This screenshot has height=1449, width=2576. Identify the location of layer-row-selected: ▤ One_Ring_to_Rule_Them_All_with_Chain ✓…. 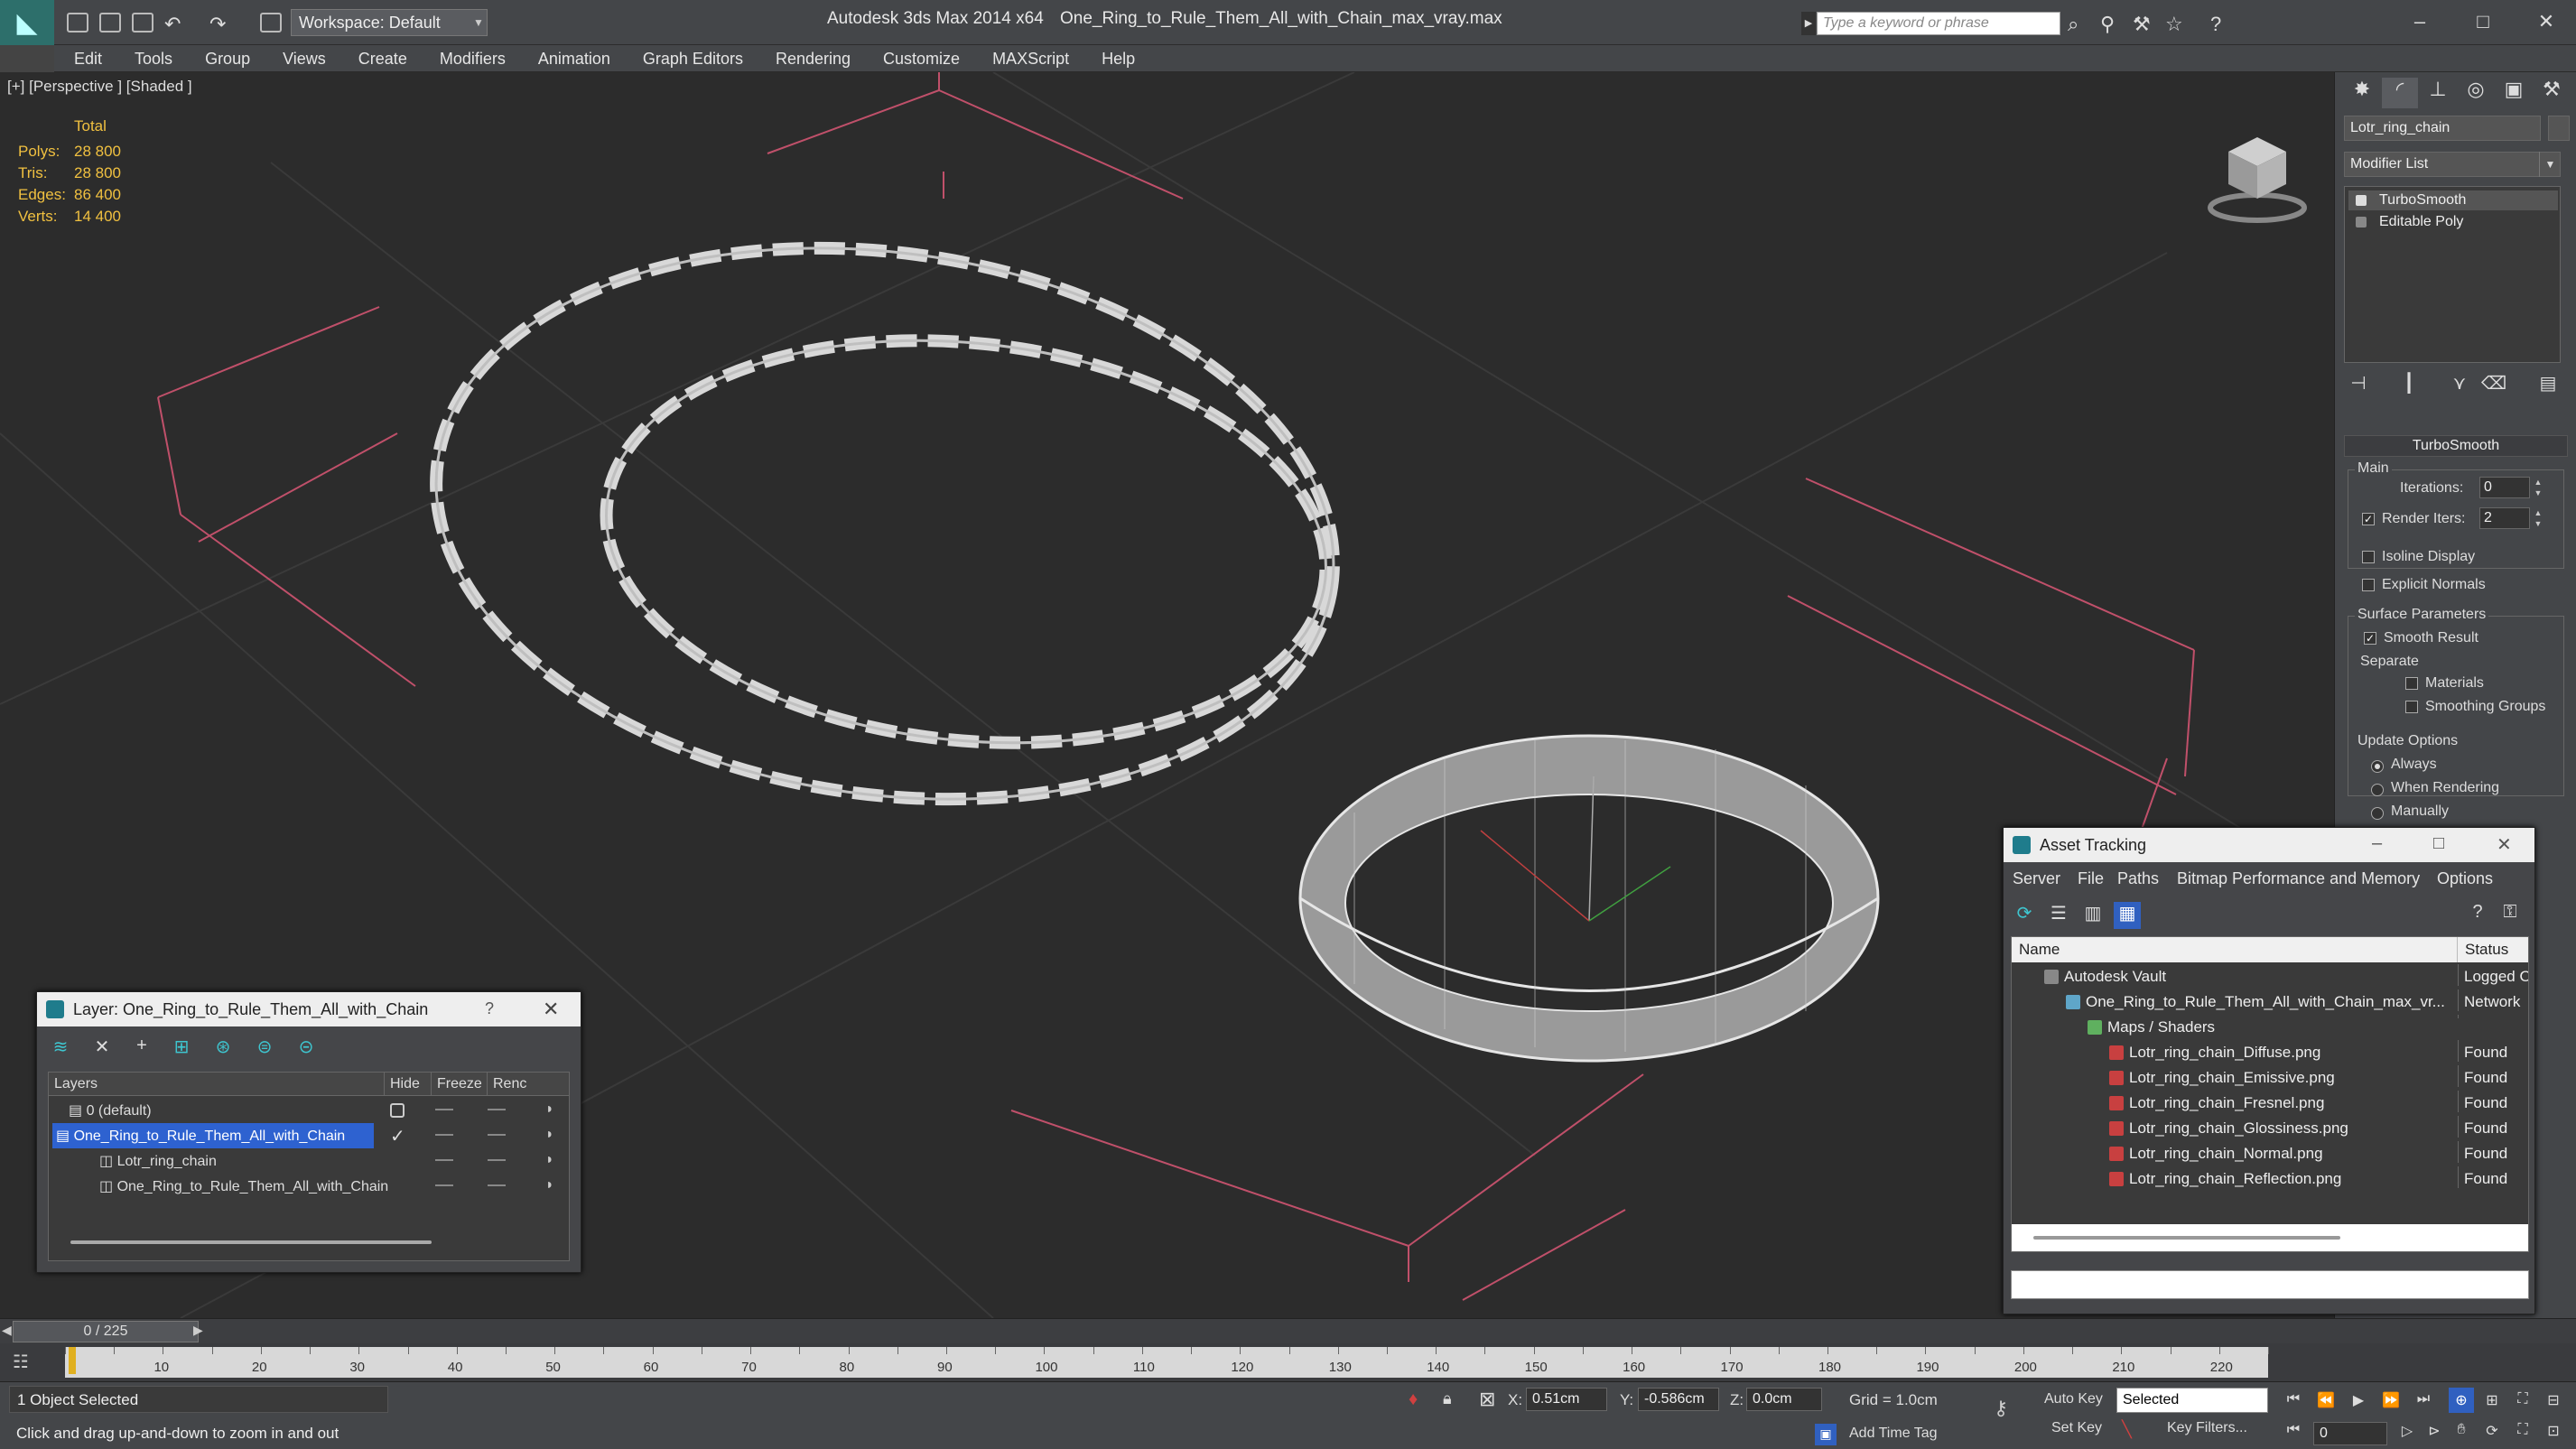
(309, 1135).